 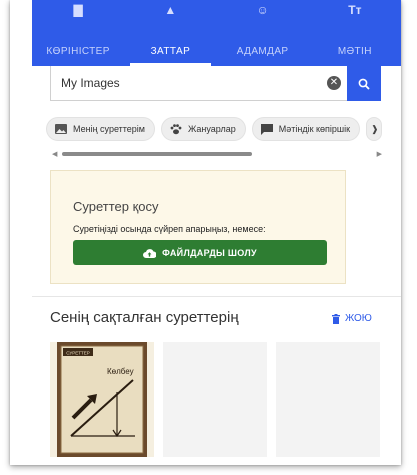 I want to click on image-icon, so click(x=61, y=129).